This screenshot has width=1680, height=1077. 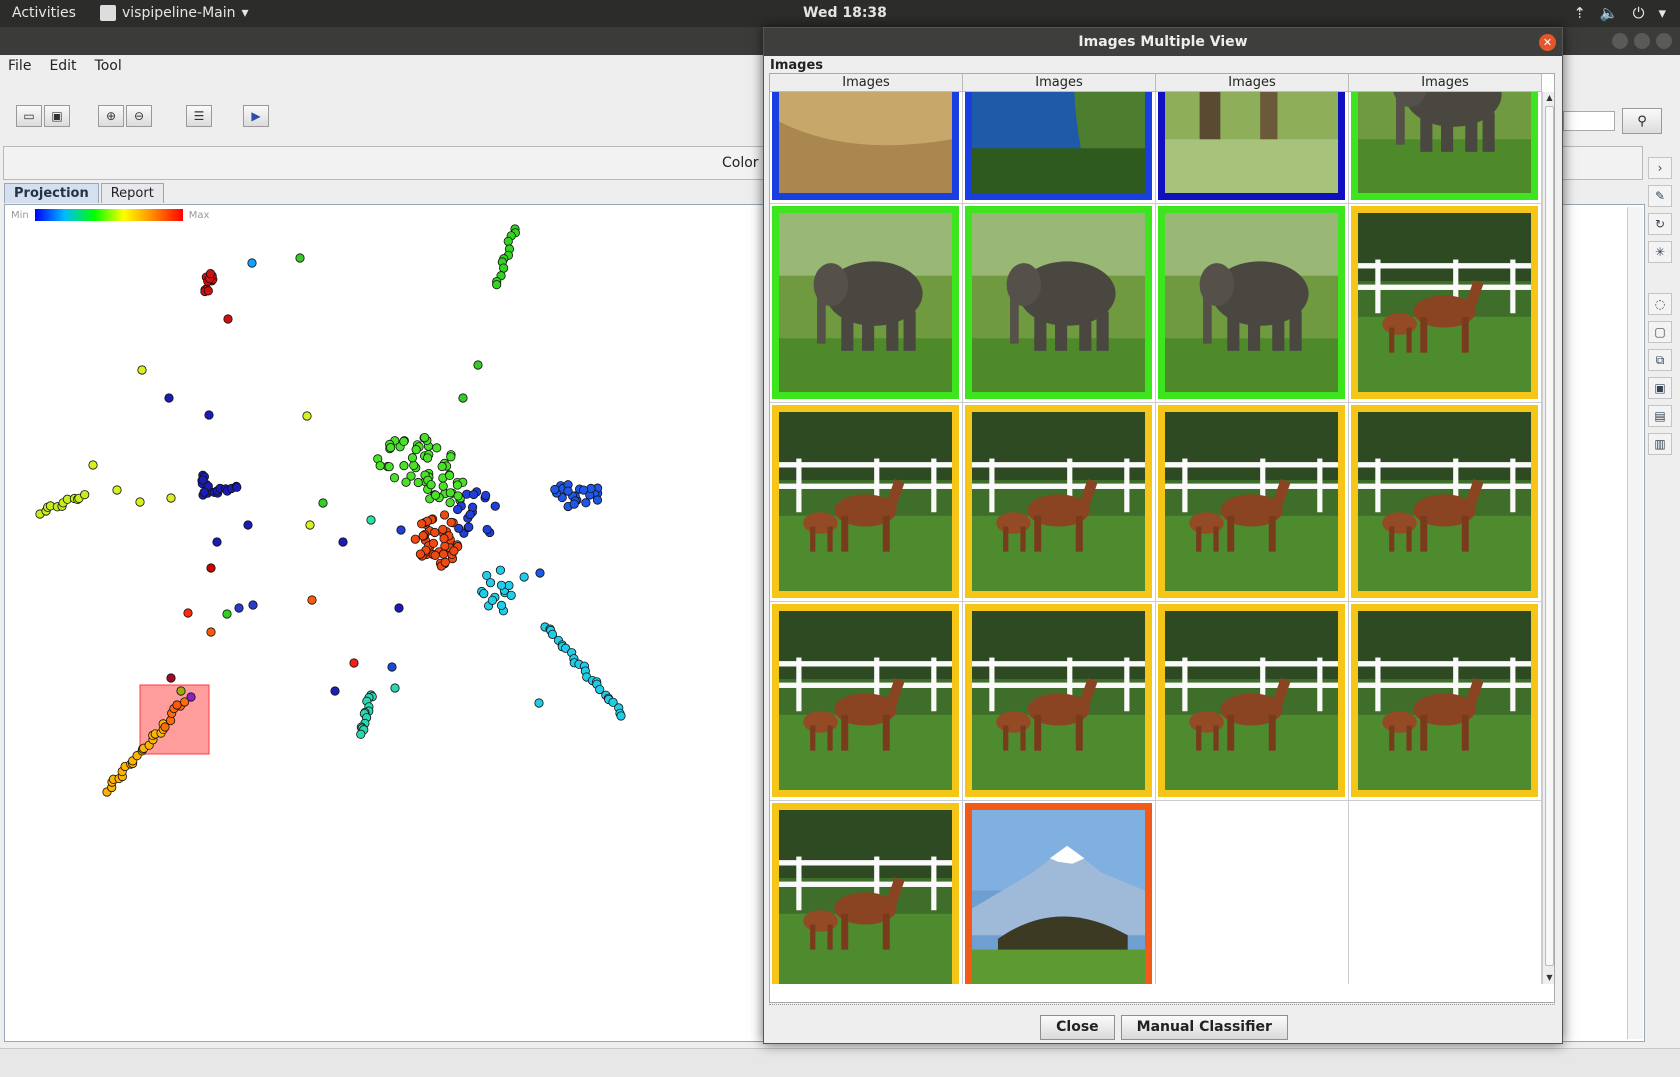 I want to click on app-menu-button: vispipeline-Main ▾, so click(x=174, y=13).